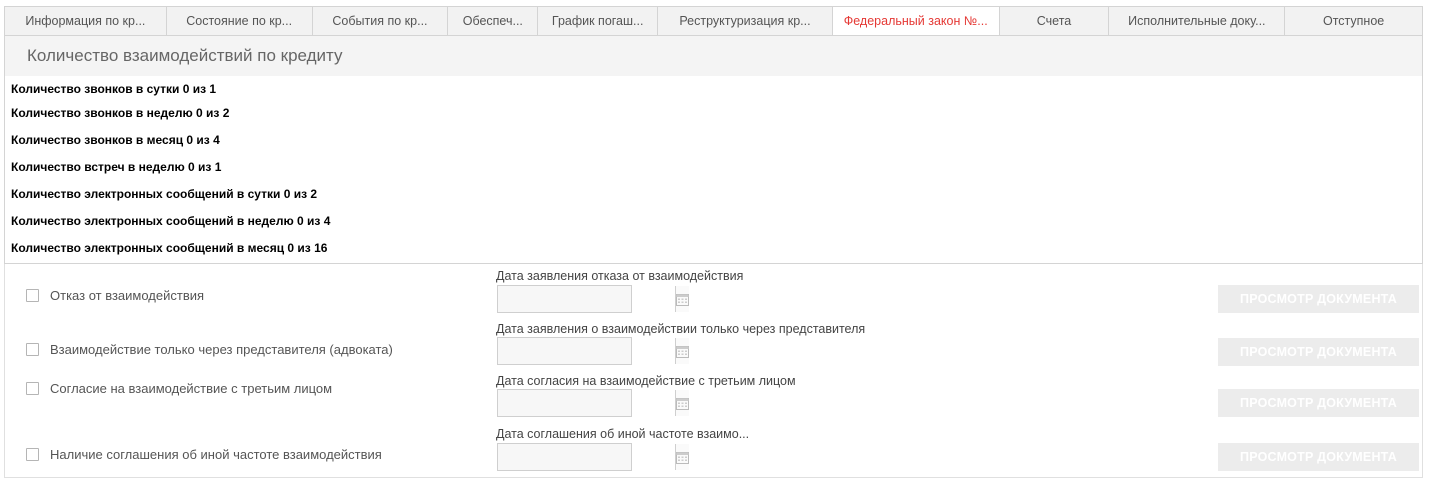 This screenshot has height=481, width=1429. What do you see at coordinates (32, 349) in the screenshot?
I see `representative-checkbox` at bounding box center [32, 349].